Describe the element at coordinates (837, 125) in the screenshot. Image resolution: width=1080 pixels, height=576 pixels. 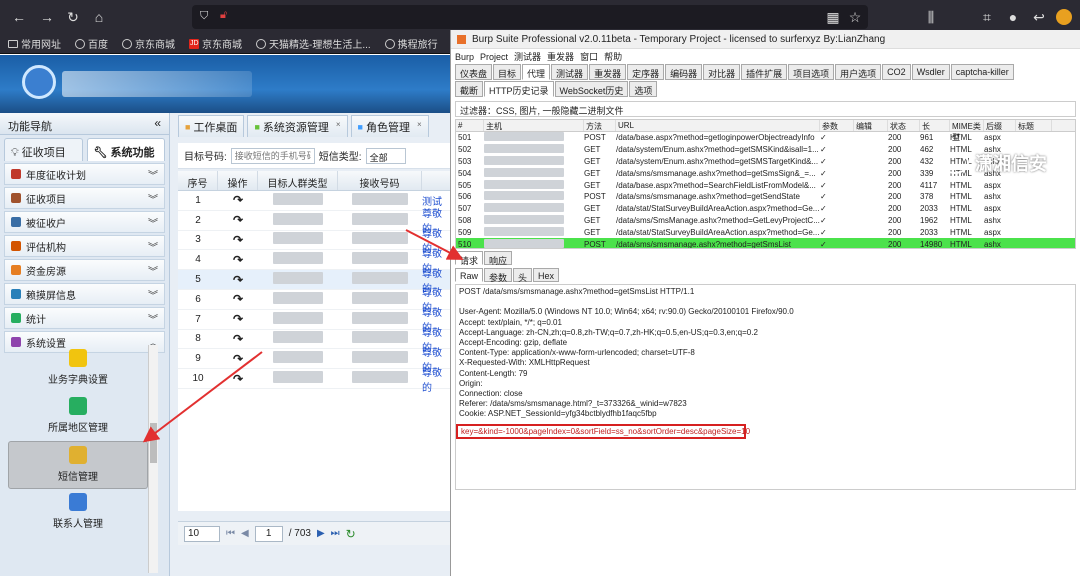
I see `history-col-header: 参数` at that location.